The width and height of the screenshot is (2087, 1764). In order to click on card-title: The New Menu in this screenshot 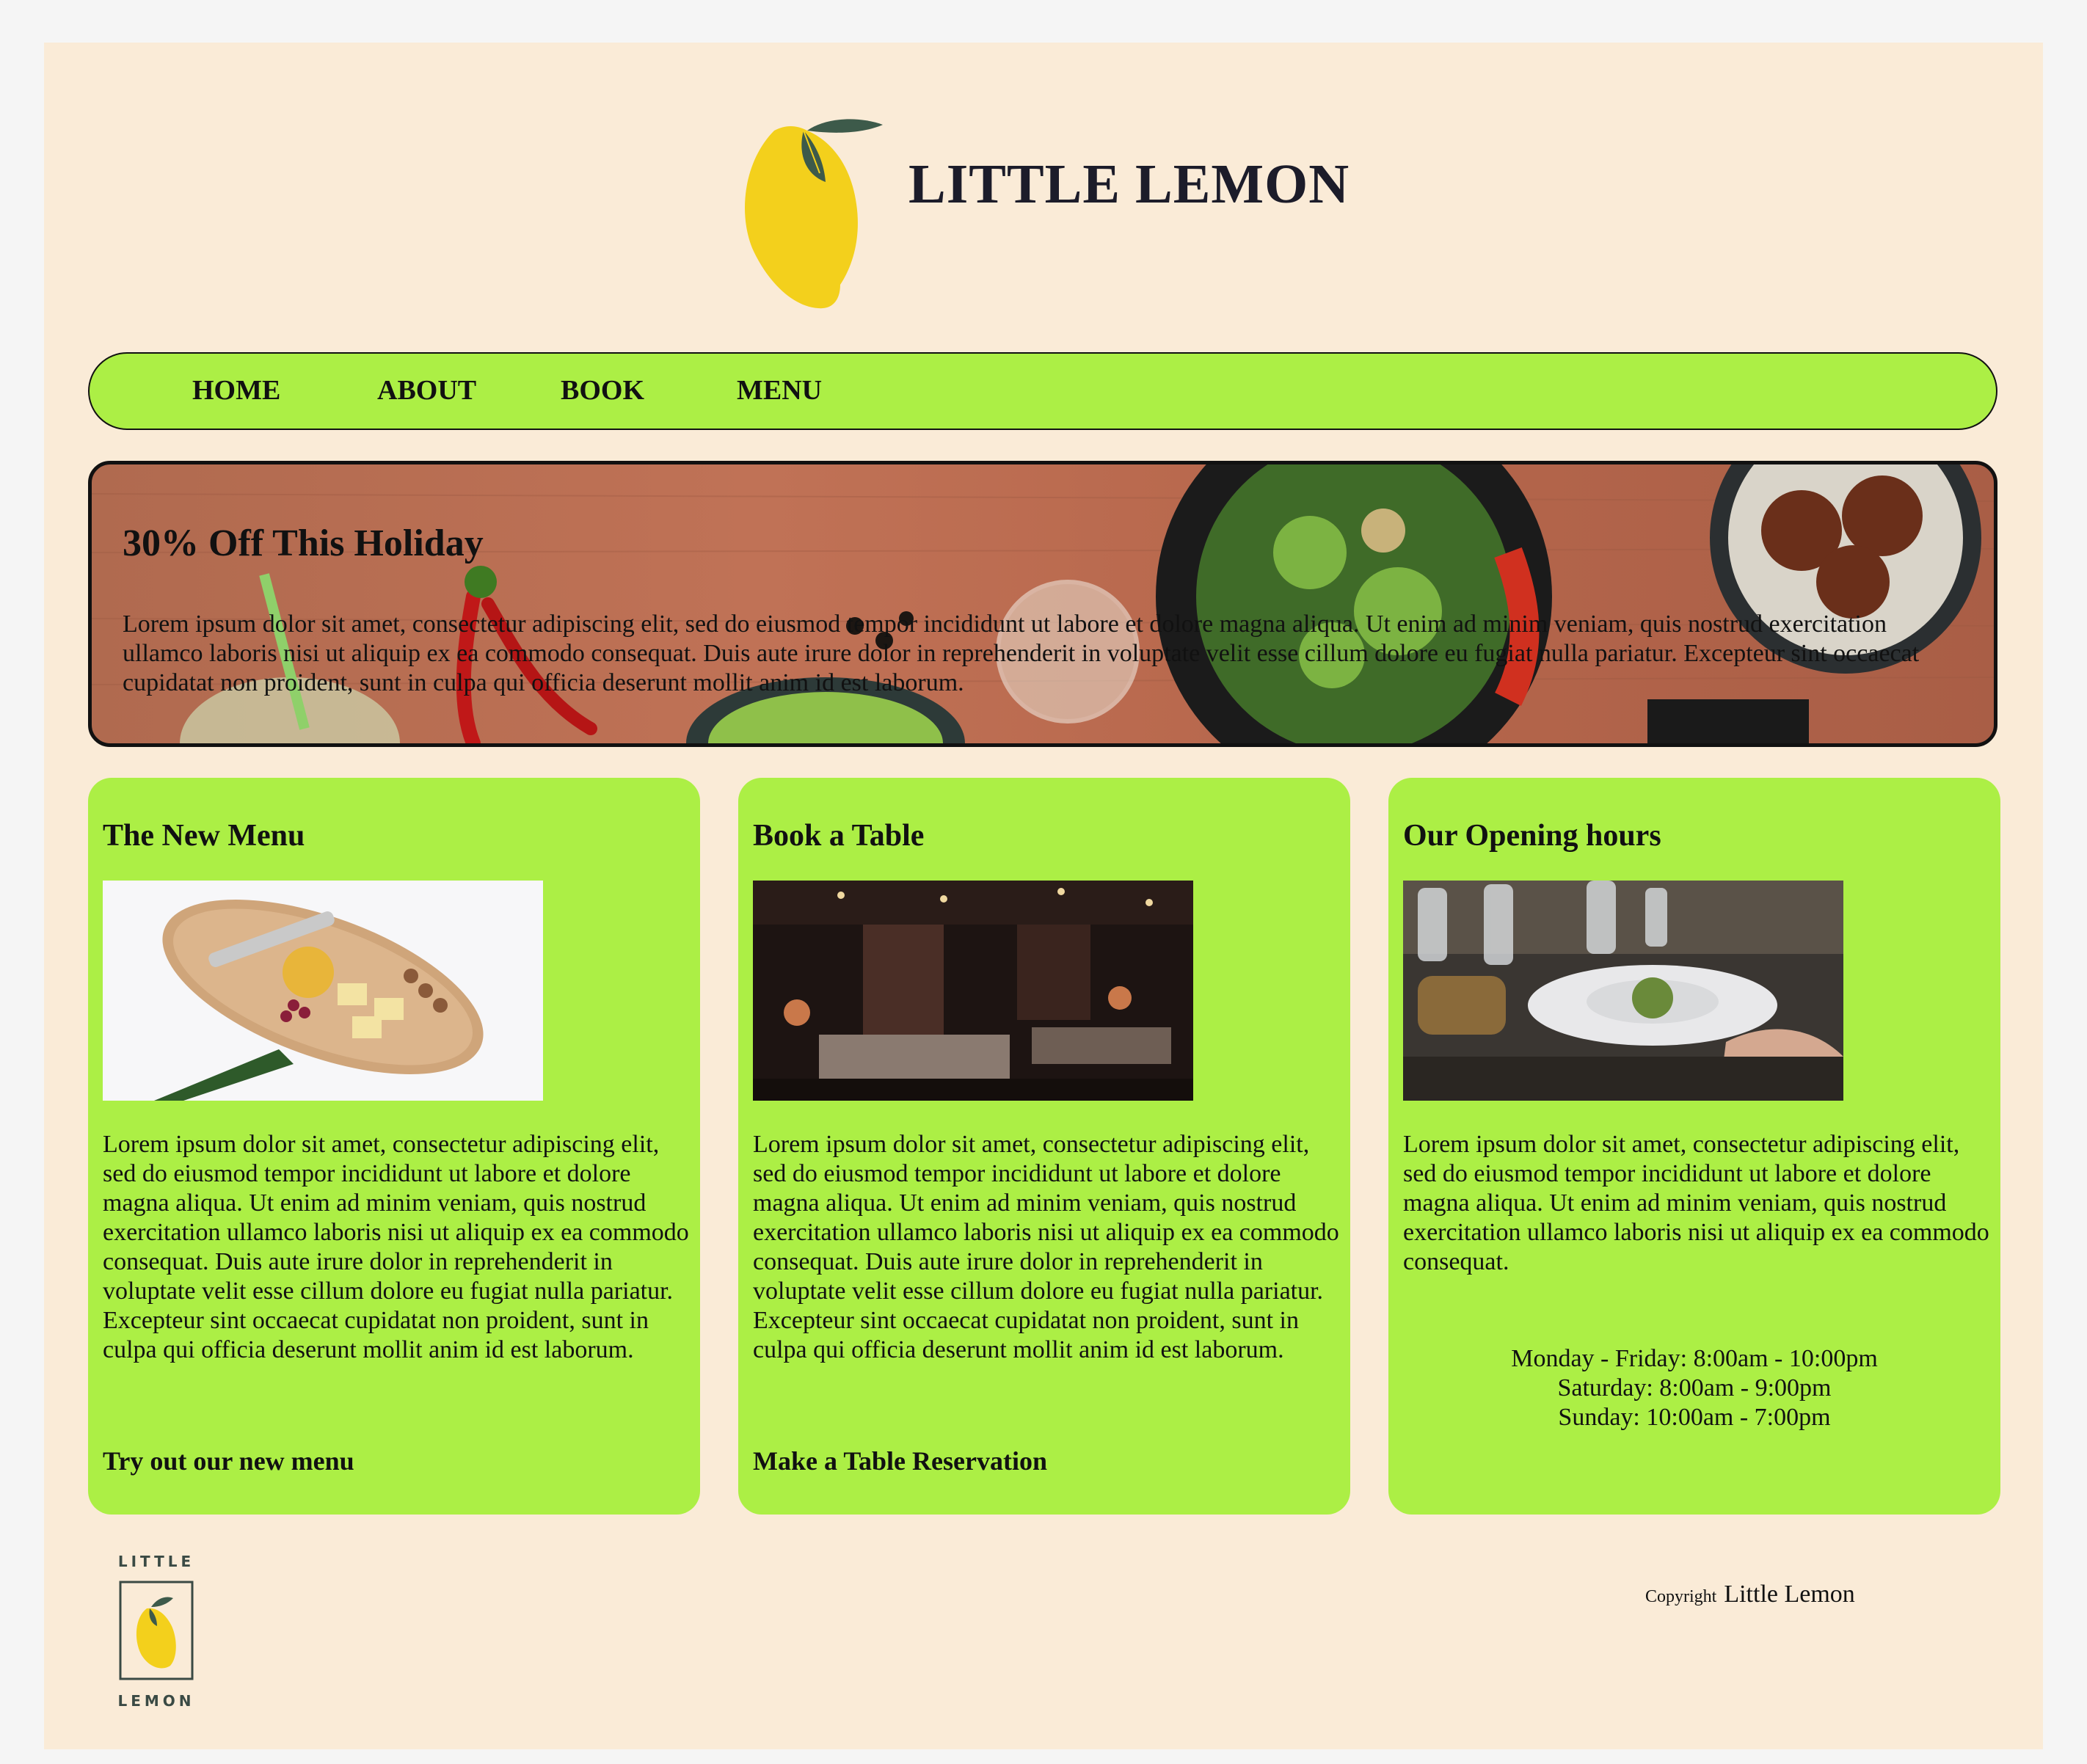, I will do `click(204, 836)`.